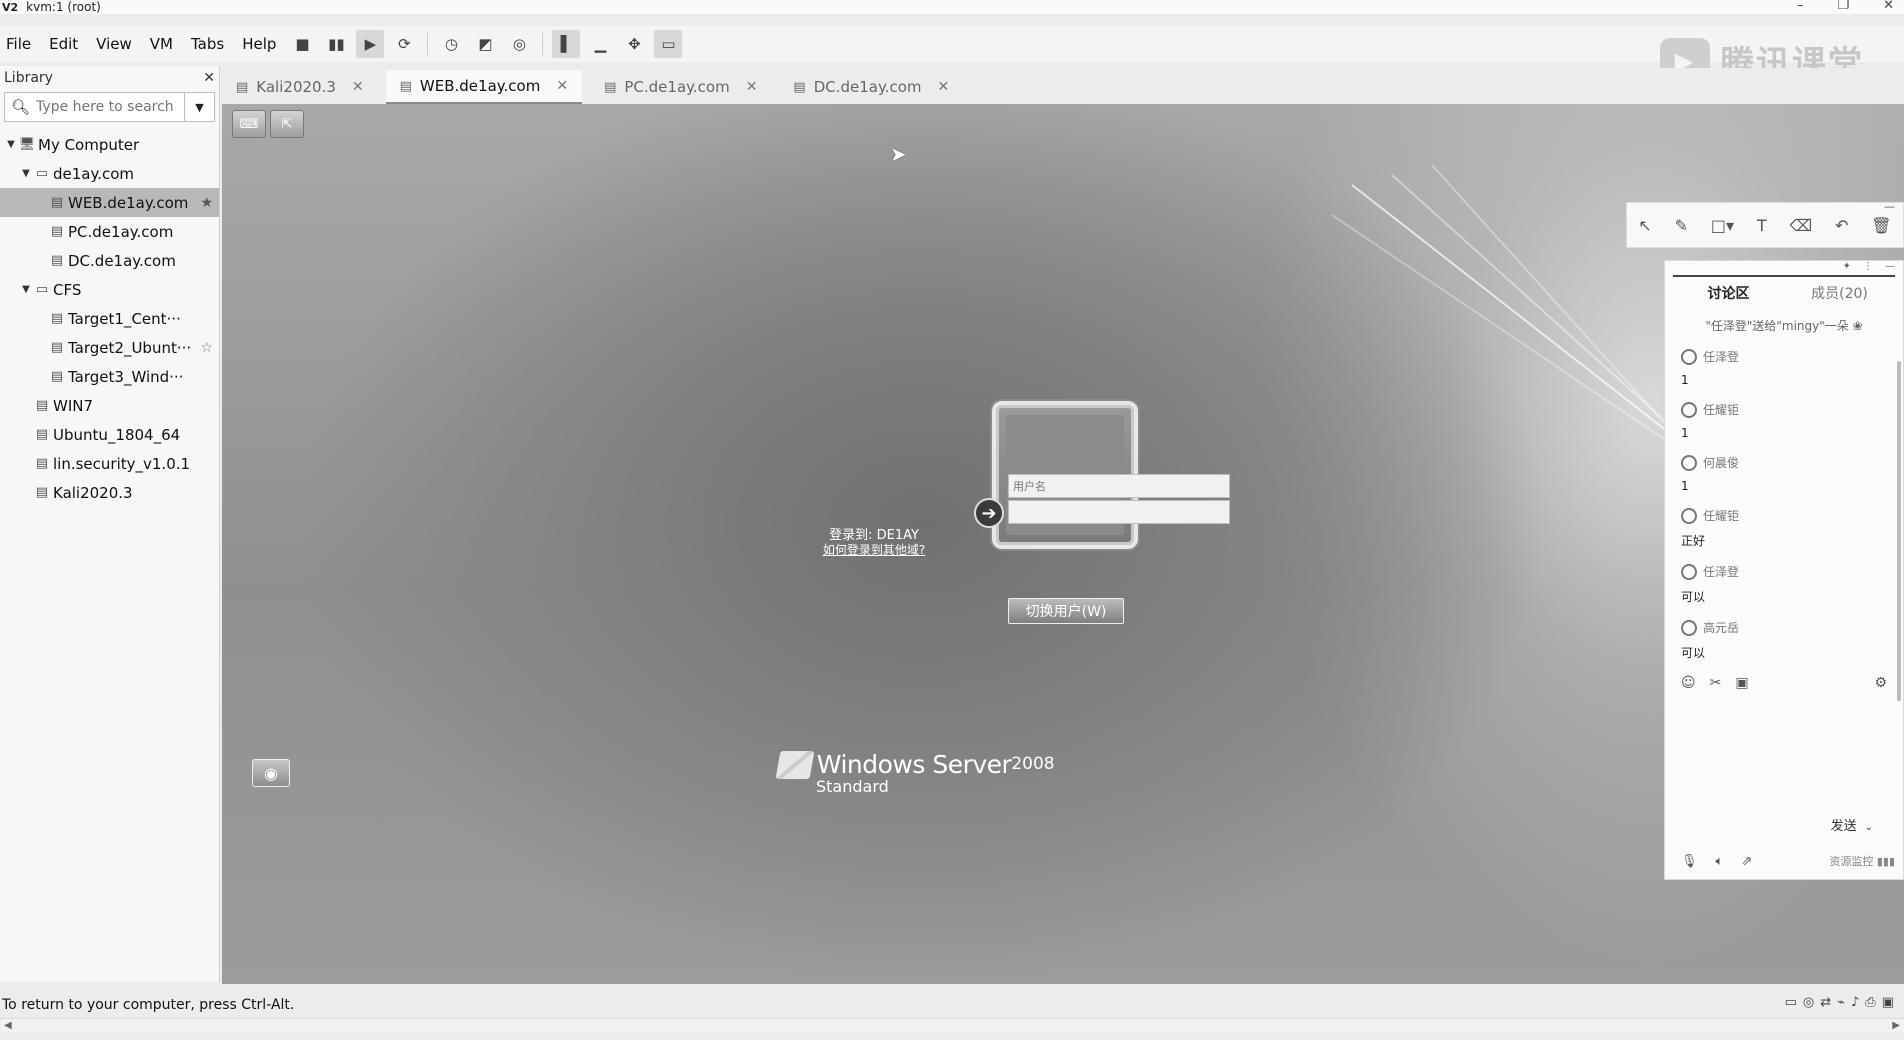 This screenshot has height=1040, width=1904. What do you see at coordinates (209, 78) in the screenshot?
I see `close-library-icon: ✕` at bounding box center [209, 78].